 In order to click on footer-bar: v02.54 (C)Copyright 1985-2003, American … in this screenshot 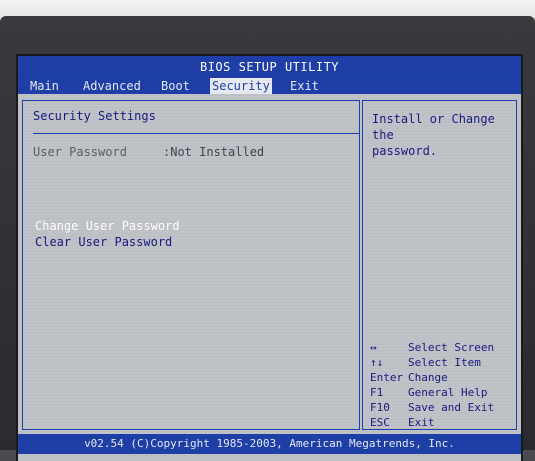, I will do `click(269, 444)`.